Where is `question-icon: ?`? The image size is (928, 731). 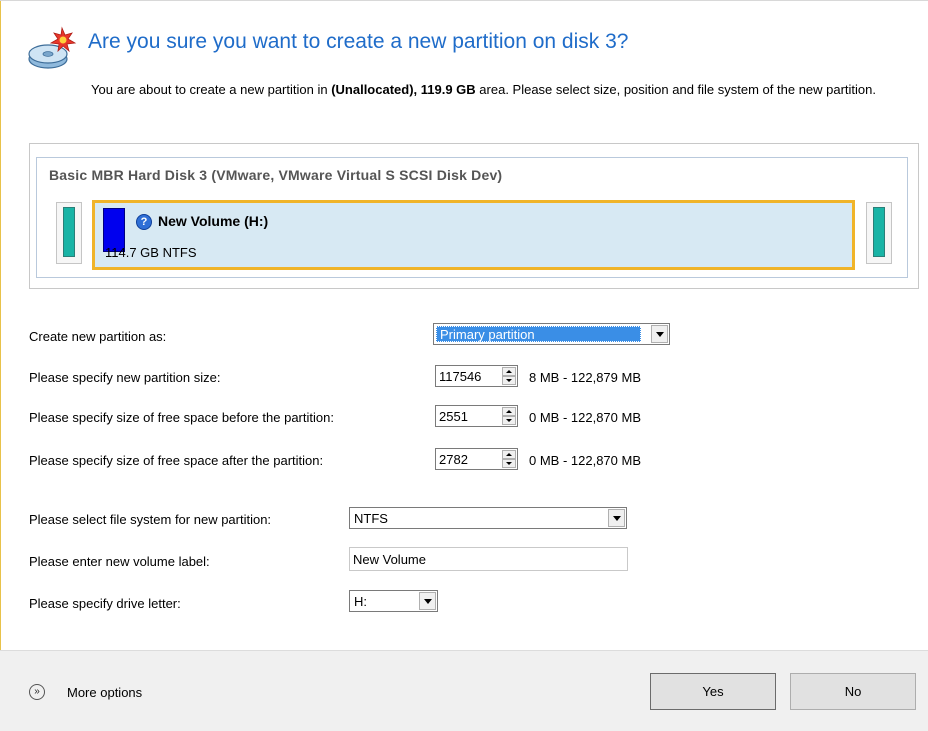 question-icon: ? is located at coordinates (144, 222).